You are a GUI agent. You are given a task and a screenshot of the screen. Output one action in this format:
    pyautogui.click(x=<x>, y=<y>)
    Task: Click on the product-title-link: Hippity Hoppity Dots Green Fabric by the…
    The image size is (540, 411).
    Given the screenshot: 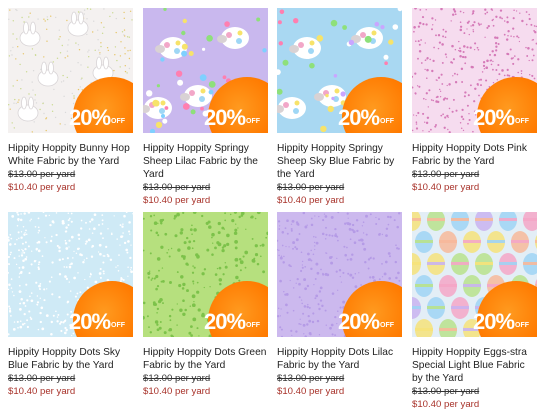 What is the action you would take?
    pyautogui.click(x=205, y=359)
    